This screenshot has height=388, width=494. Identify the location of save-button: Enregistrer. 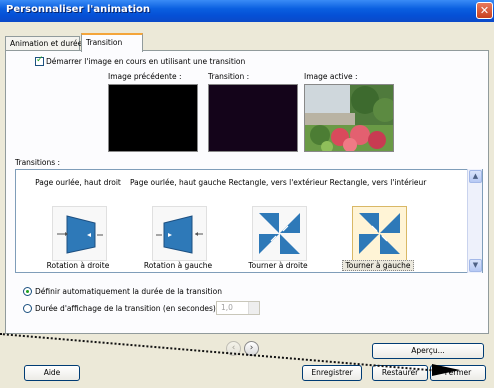
(332, 373).